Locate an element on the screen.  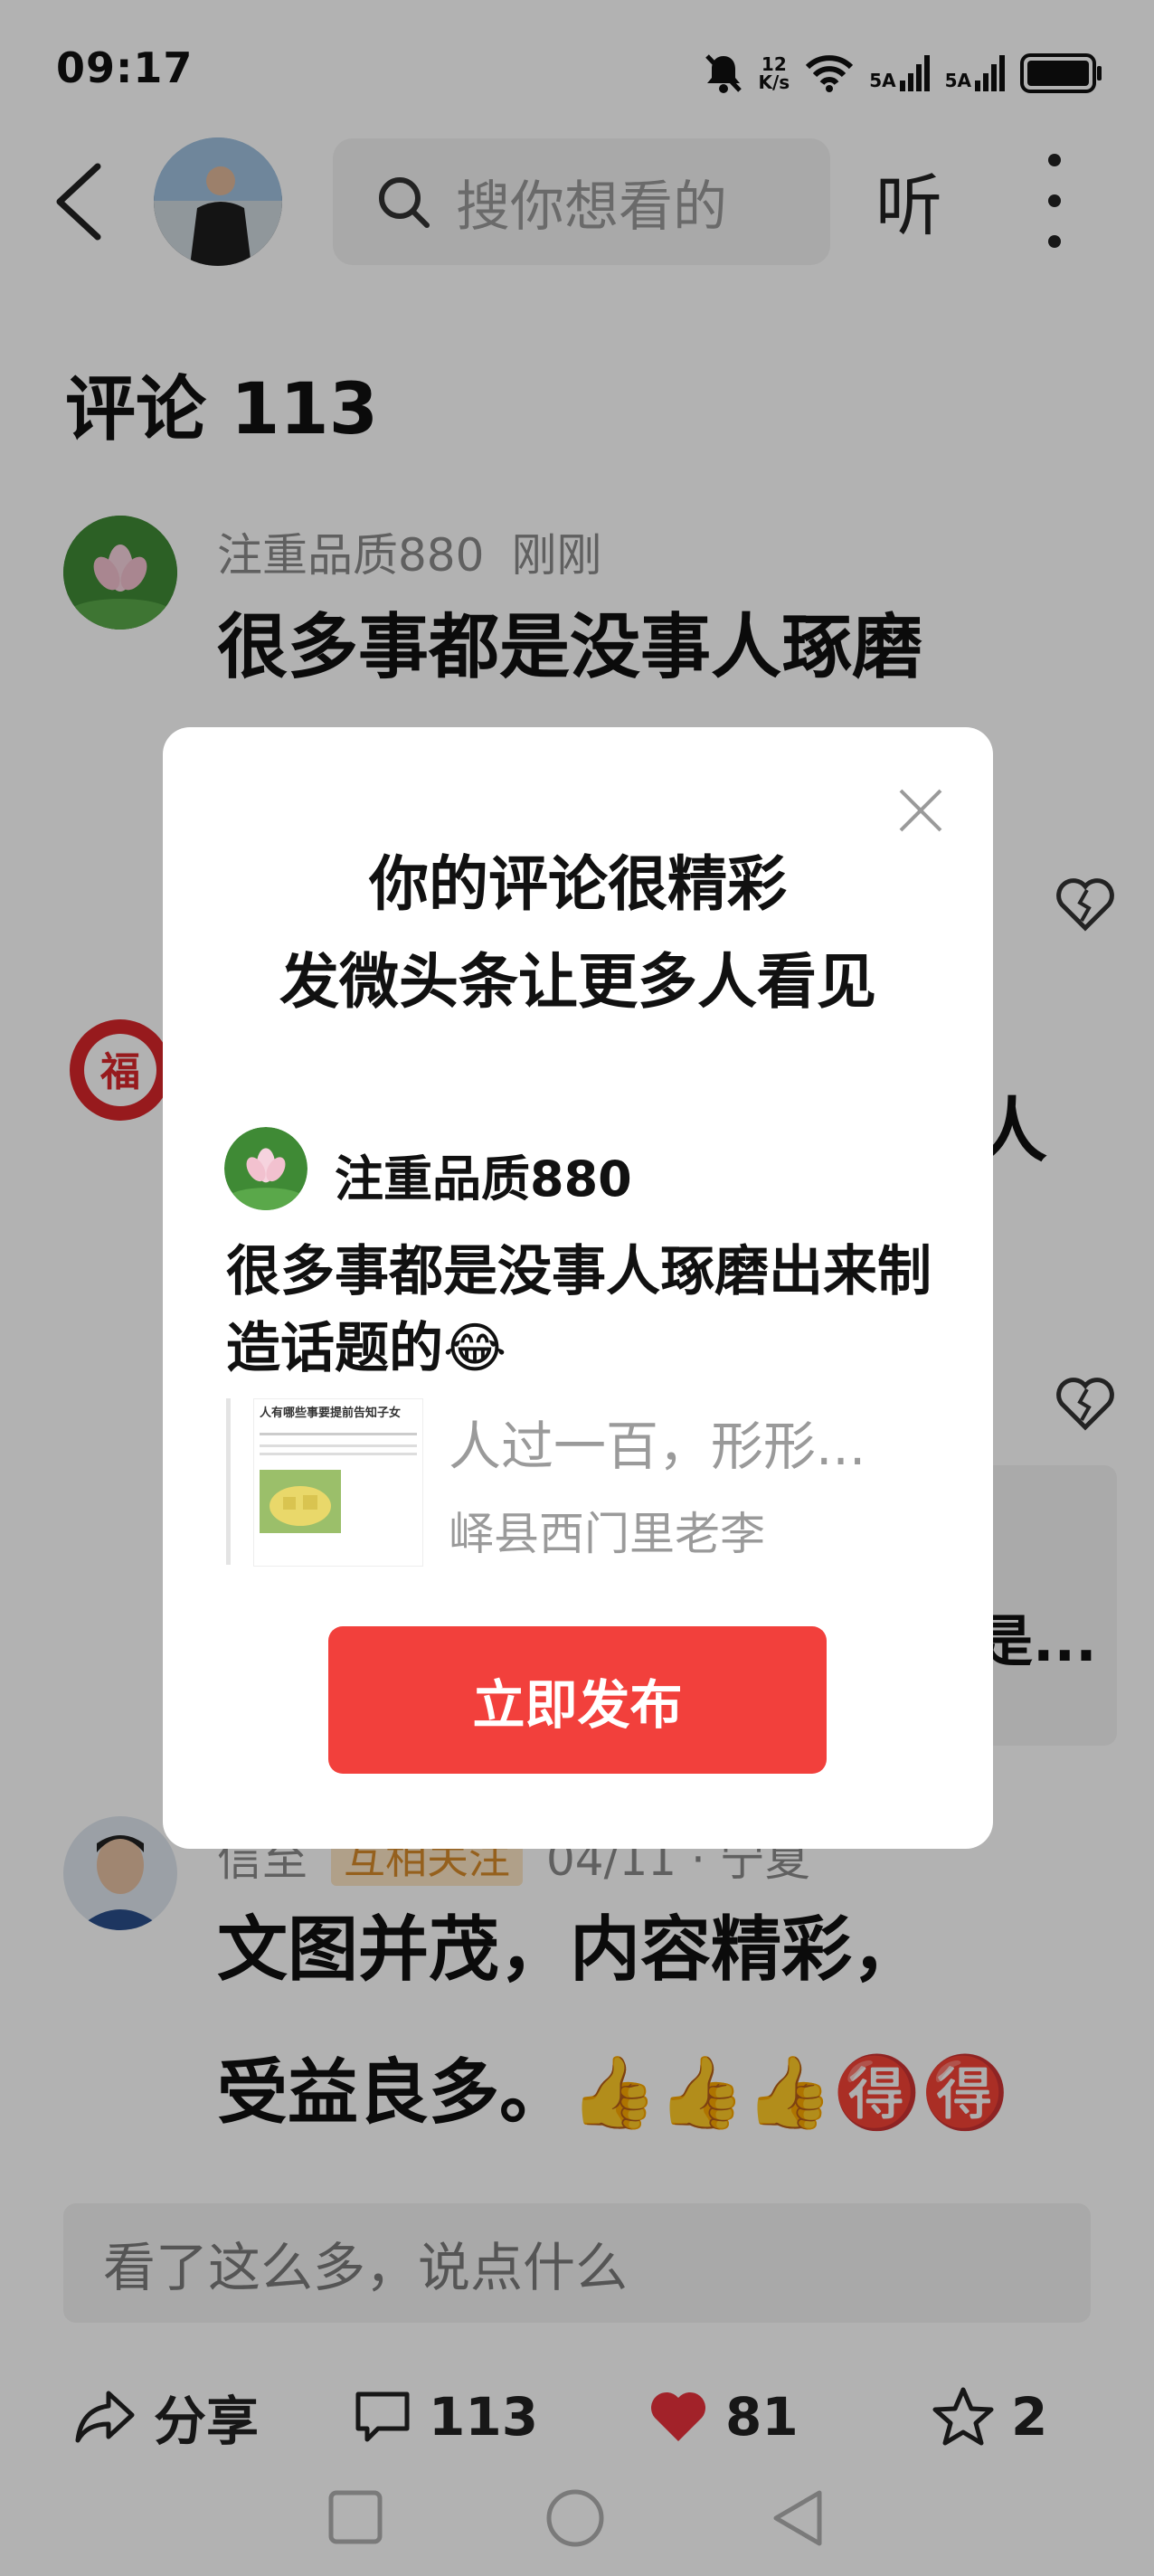
dialog-title-line2: 发微头条让更多人看见 is located at coordinates (577, 982).